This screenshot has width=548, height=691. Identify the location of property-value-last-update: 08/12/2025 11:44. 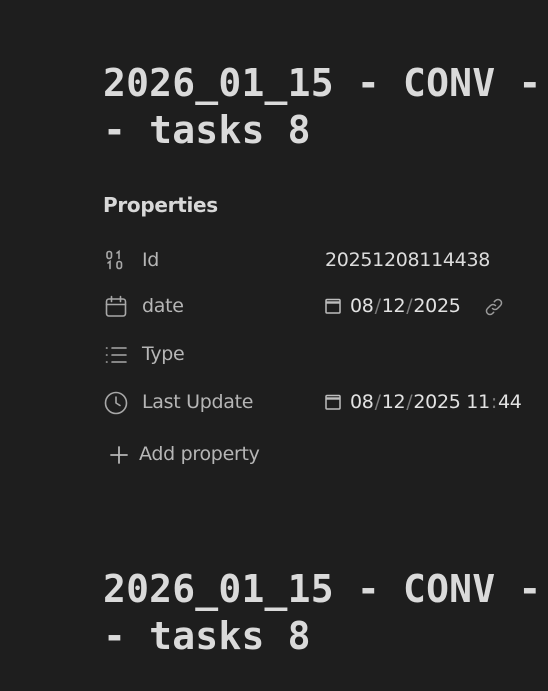
(436, 402).